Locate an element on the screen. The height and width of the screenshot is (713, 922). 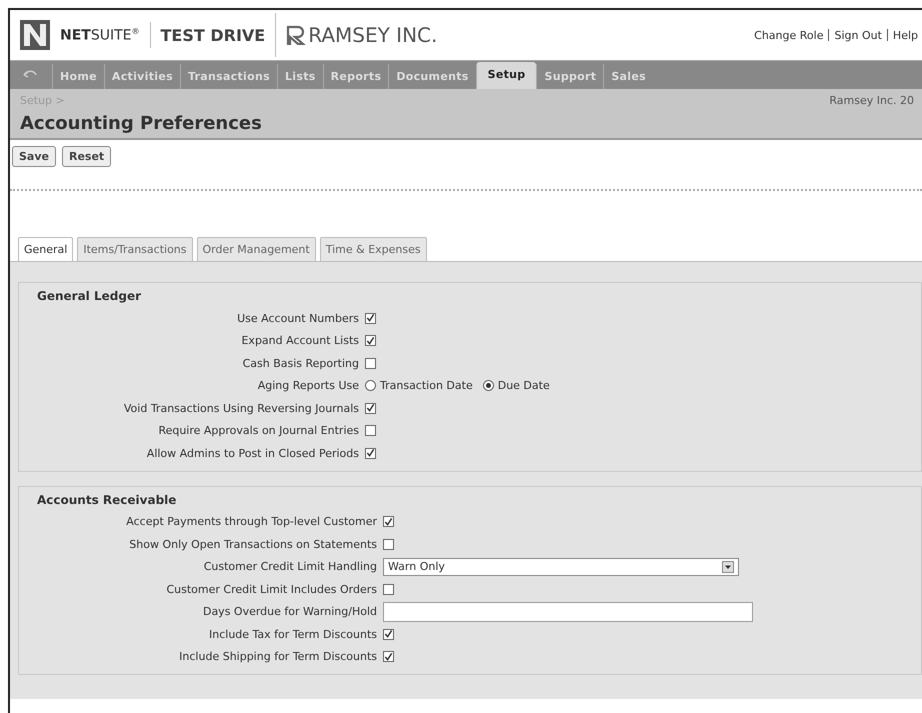
field-label: Days Overdue for Warning/Hold is located at coordinates (290, 611).